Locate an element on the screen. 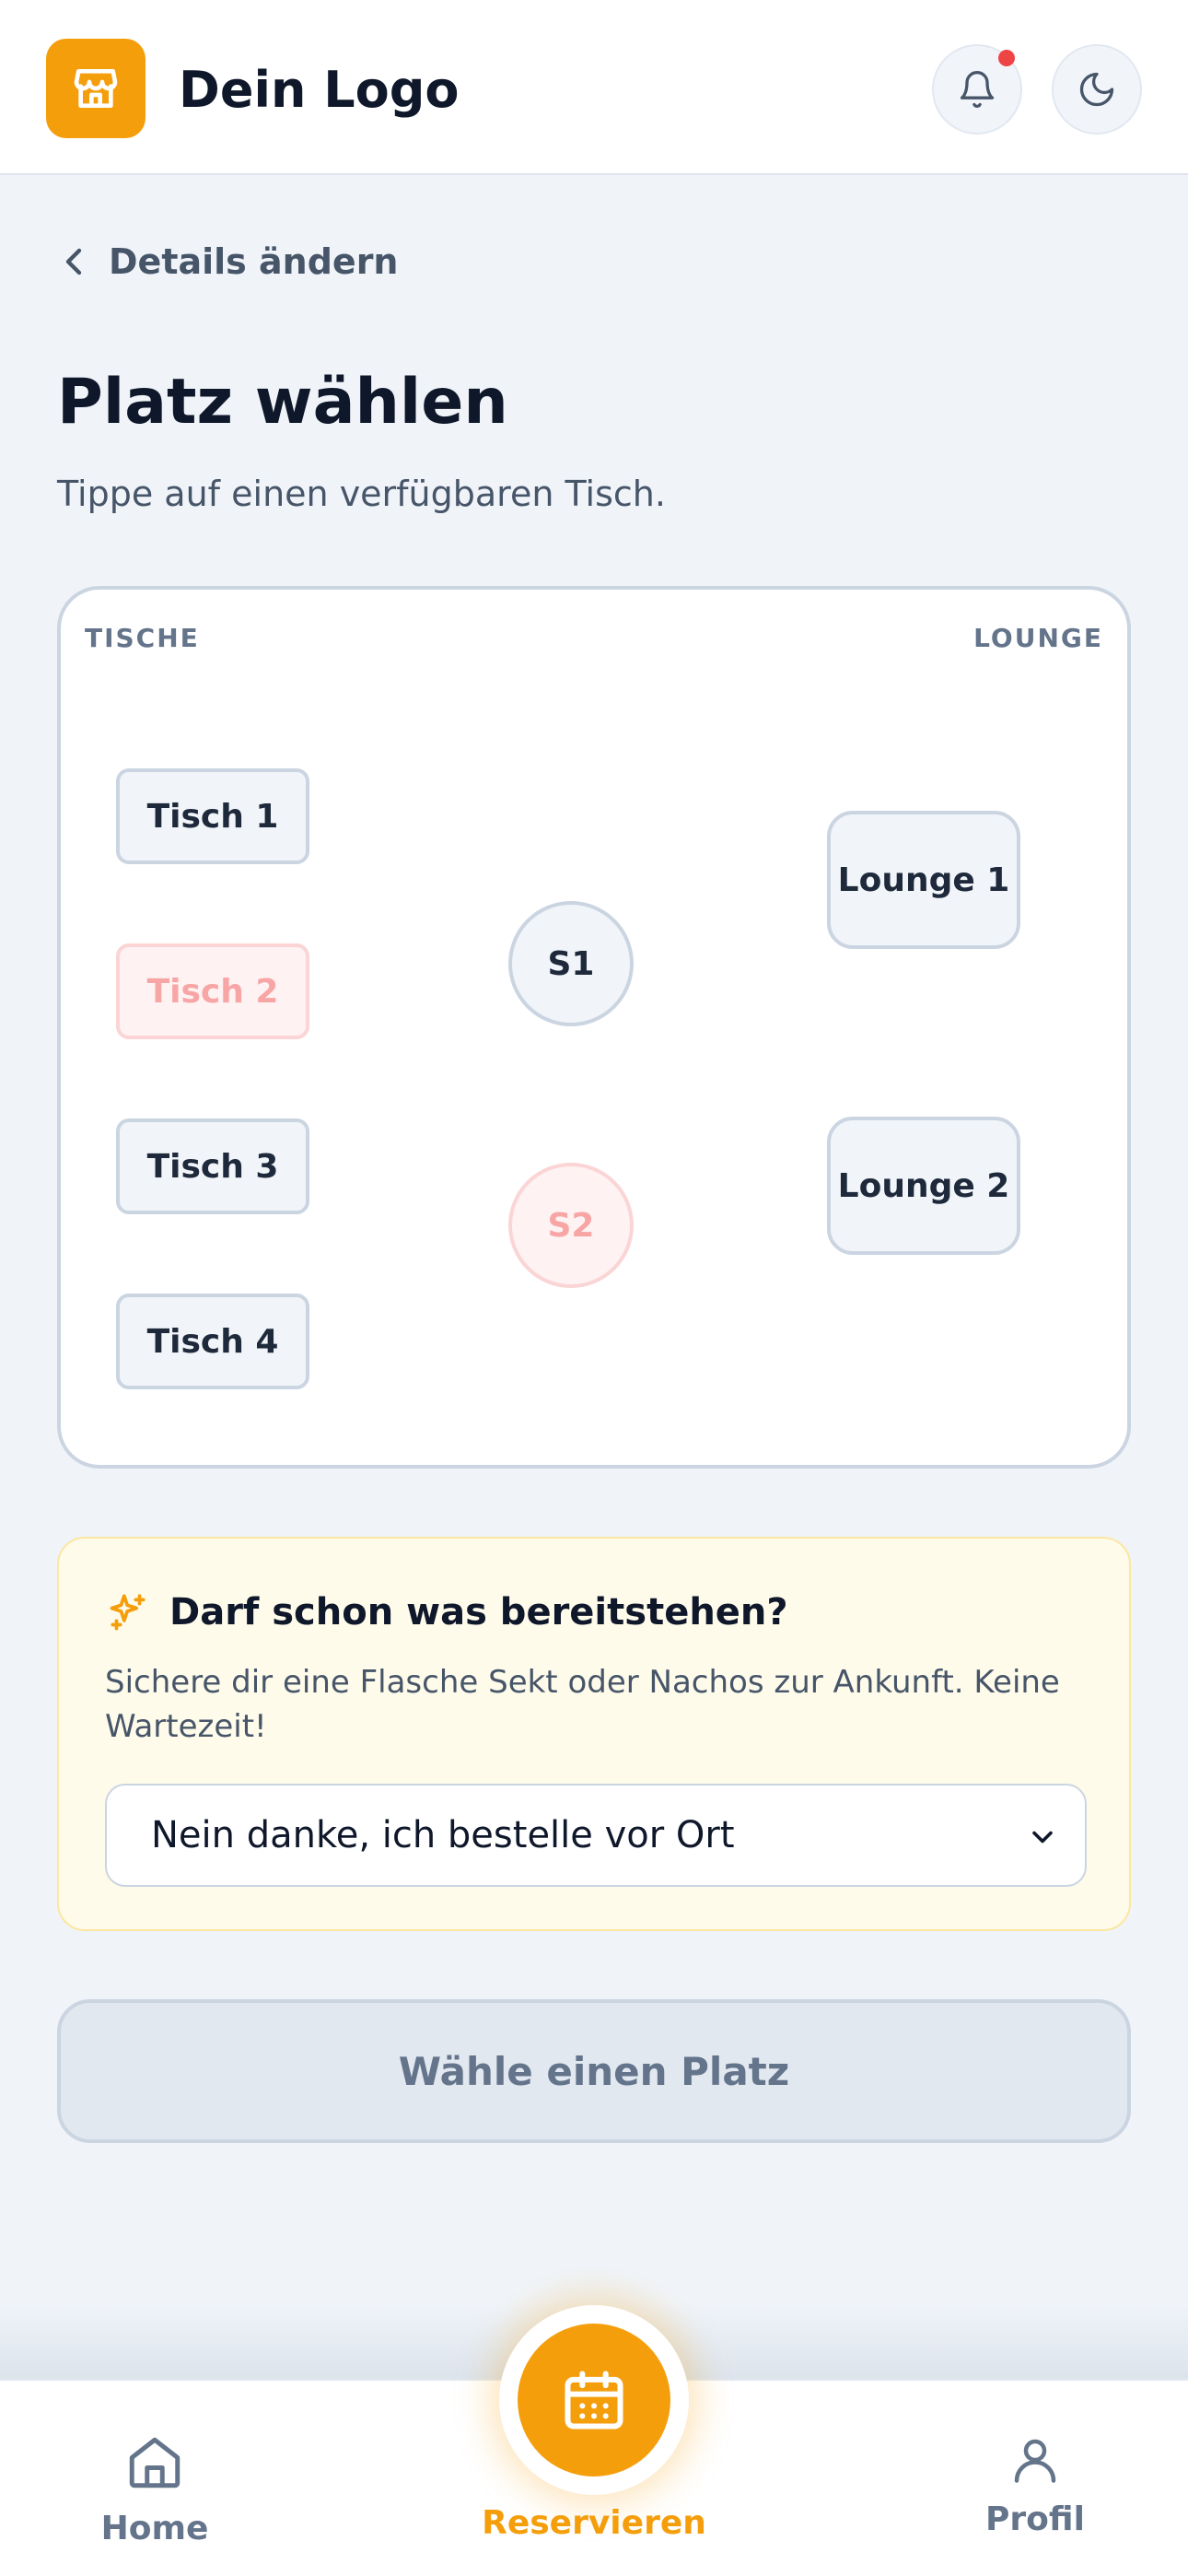 The image size is (1188, 2576). choose-seat-button: Wähle einen Platz is located at coordinates (594, 2071).